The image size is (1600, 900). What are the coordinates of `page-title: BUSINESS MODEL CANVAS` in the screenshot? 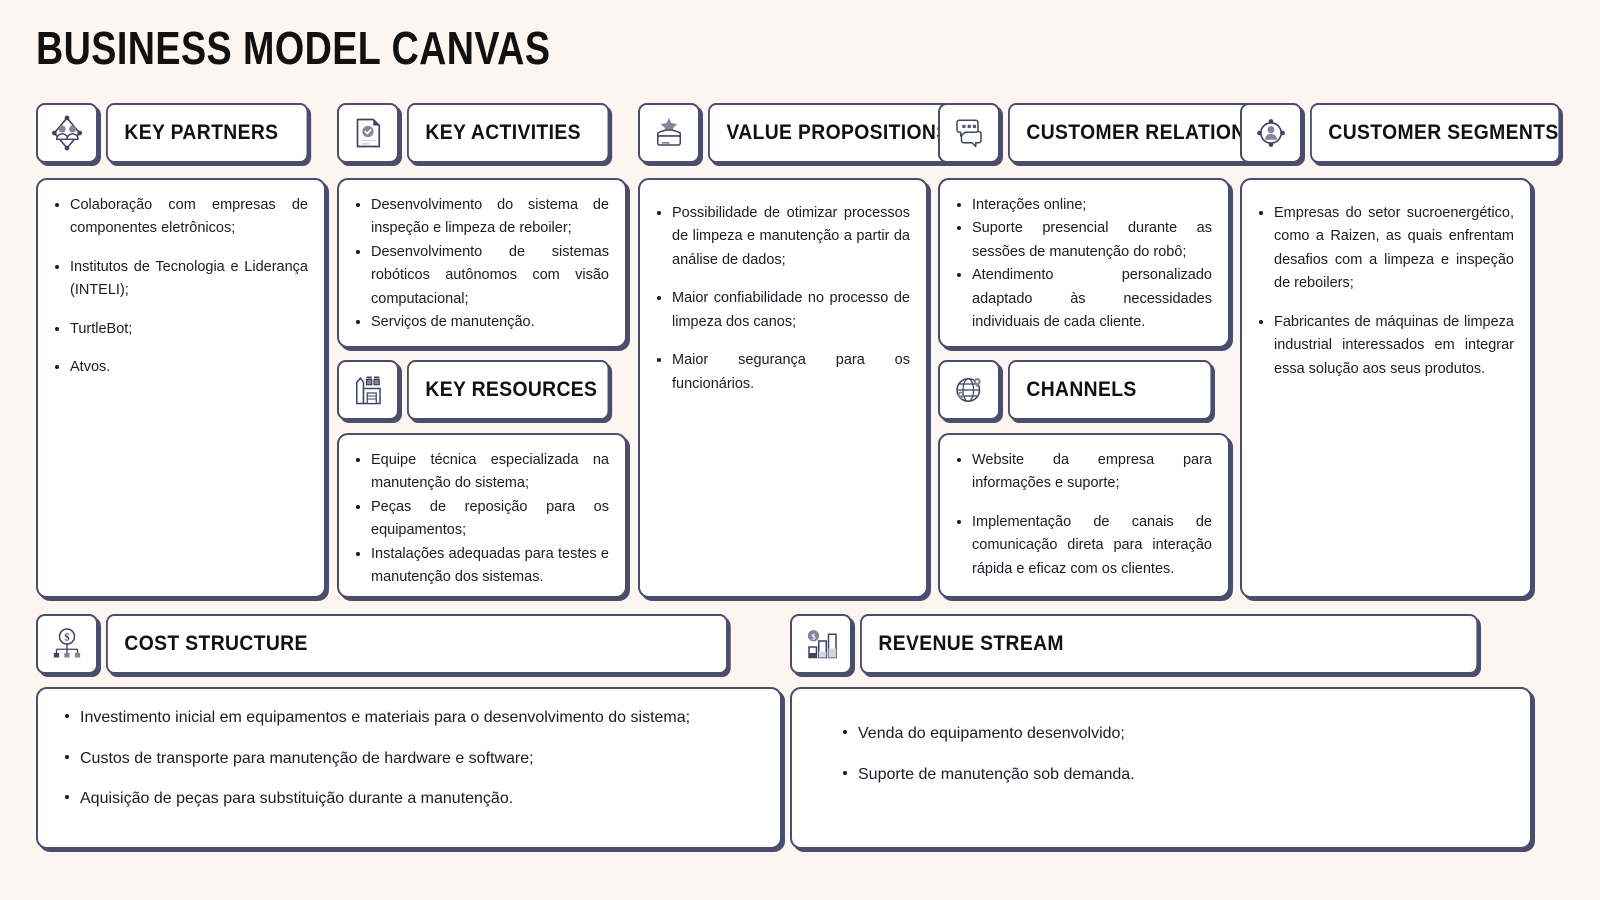 It's located at (293, 48).